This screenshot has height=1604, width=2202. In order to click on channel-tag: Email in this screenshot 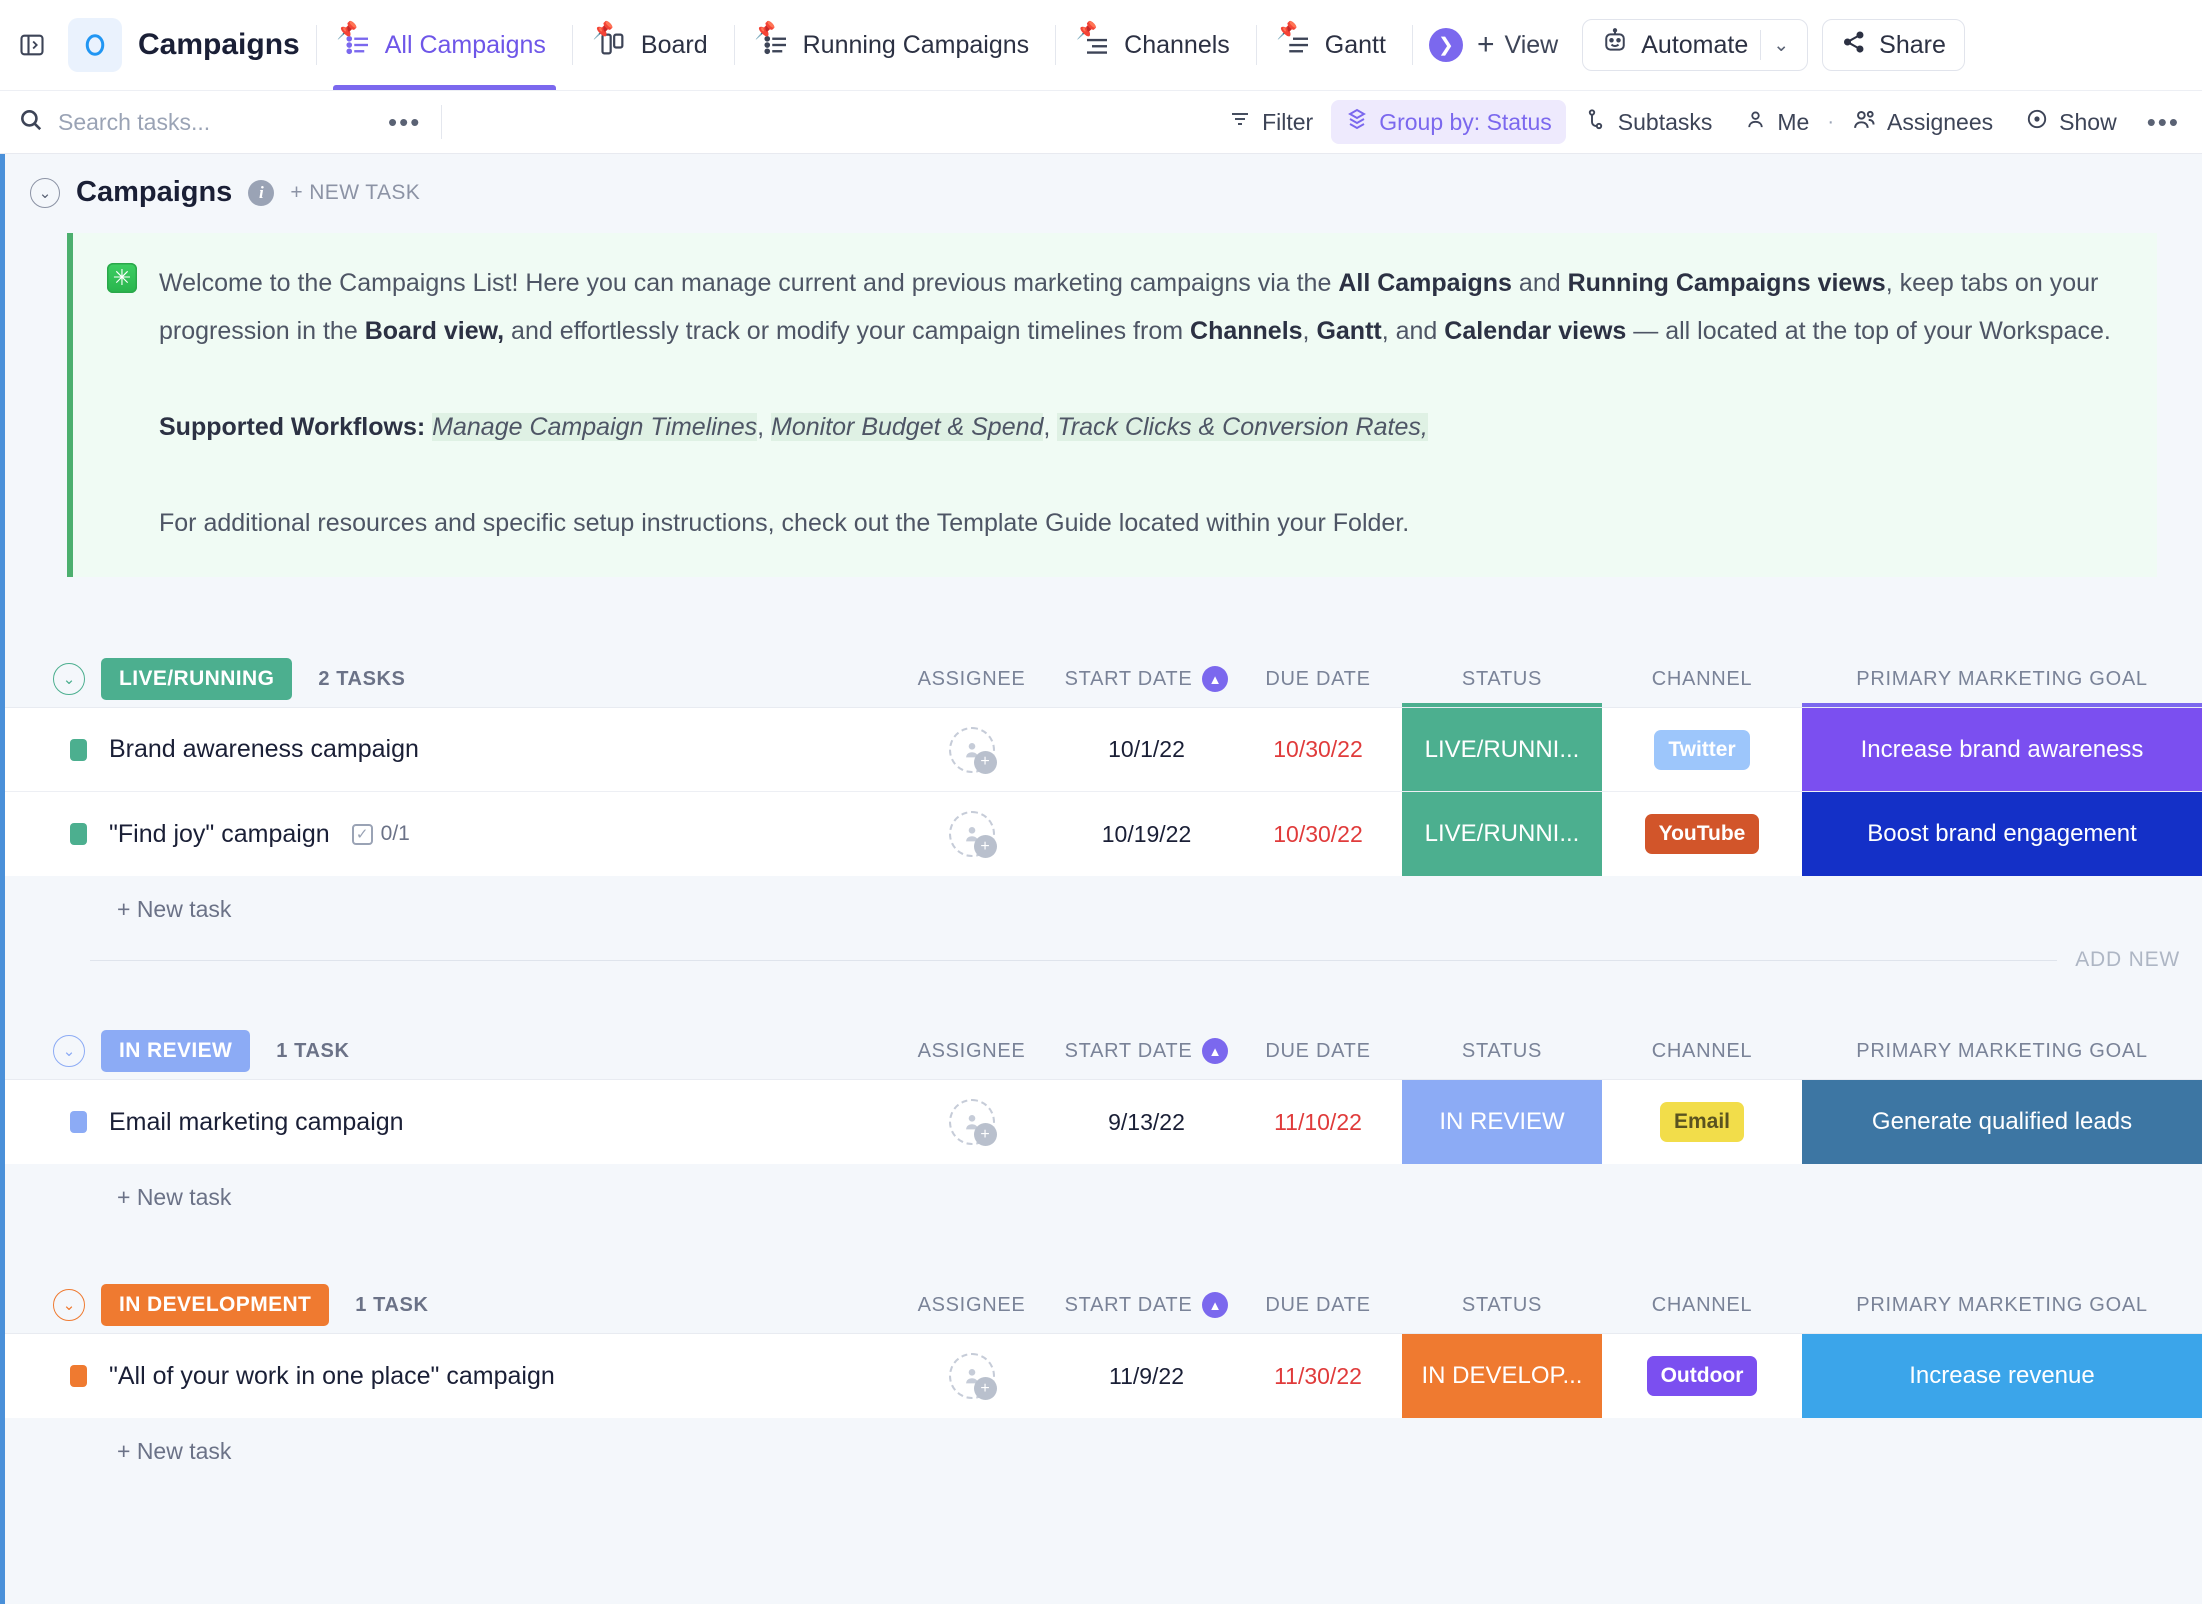, I will do `click(1702, 1122)`.